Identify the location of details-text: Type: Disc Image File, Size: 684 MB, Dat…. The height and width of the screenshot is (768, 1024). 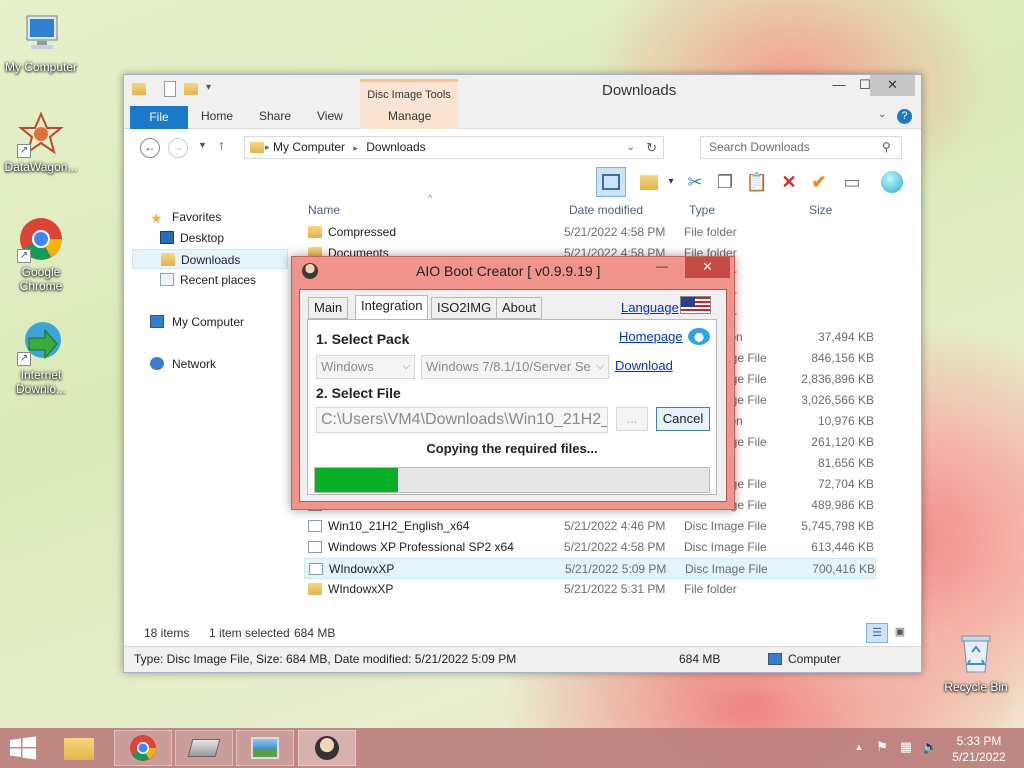
(325, 659).